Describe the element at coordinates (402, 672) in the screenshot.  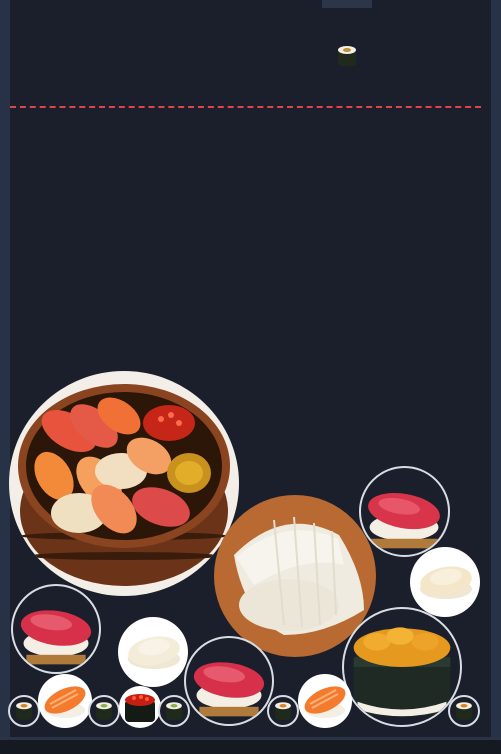
I see `uni-gunkan-icon` at that location.